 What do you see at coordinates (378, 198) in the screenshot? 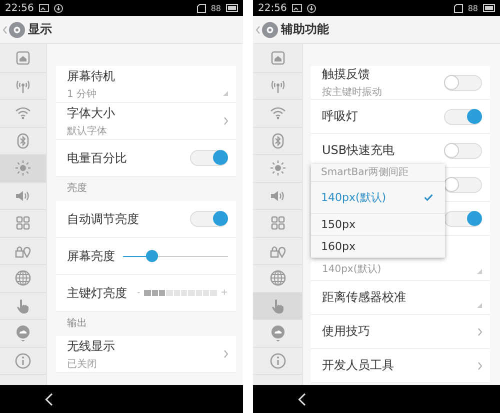
I see `menu-option: 140px(默认)` at bounding box center [378, 198].